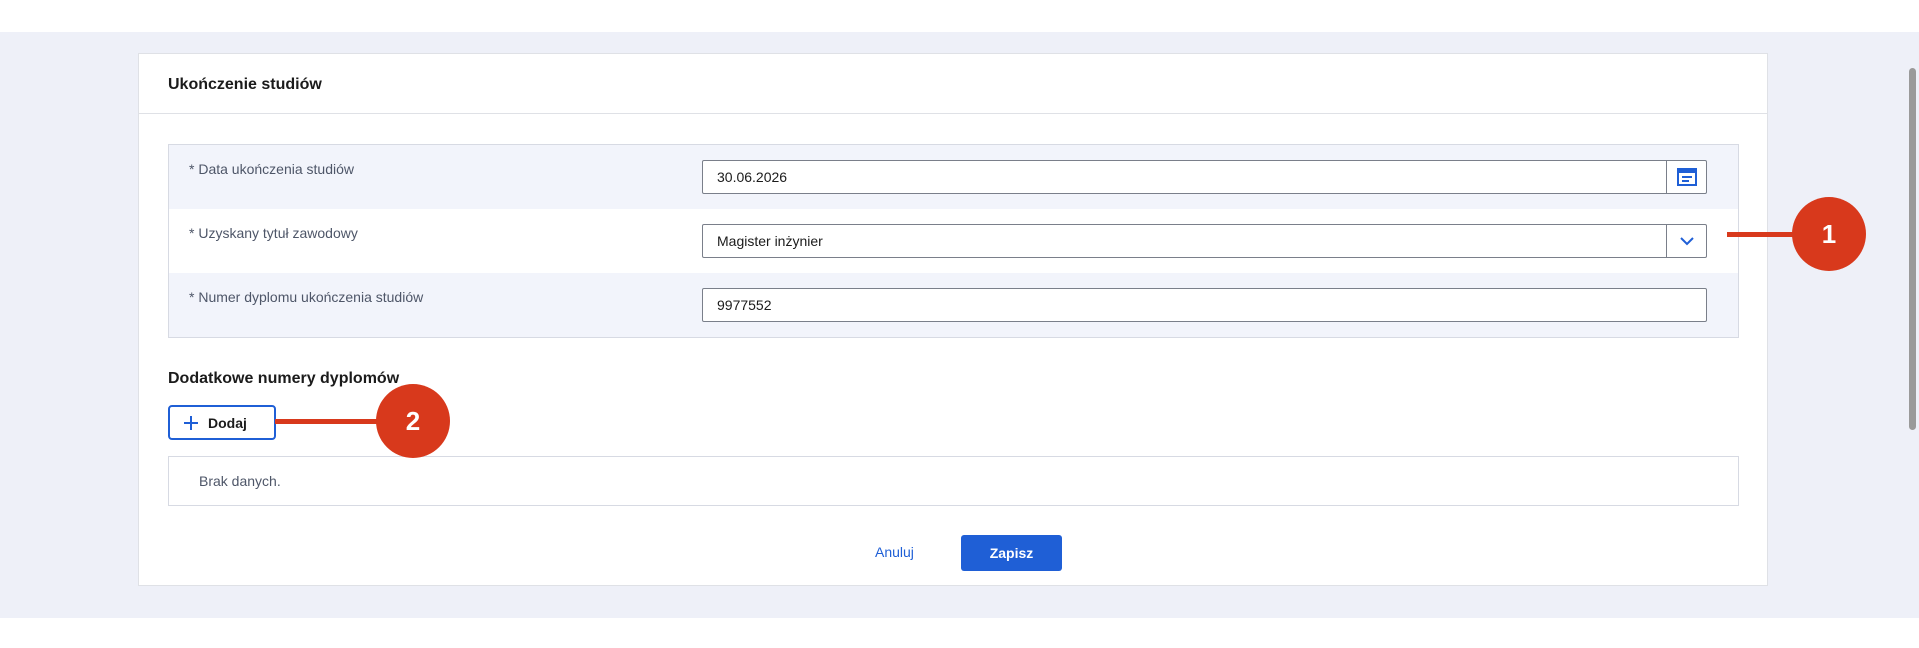  Describe the element at coordinates (245, 84) in the screenshot. I see `card-title: Ukończenie studiów` at that location.